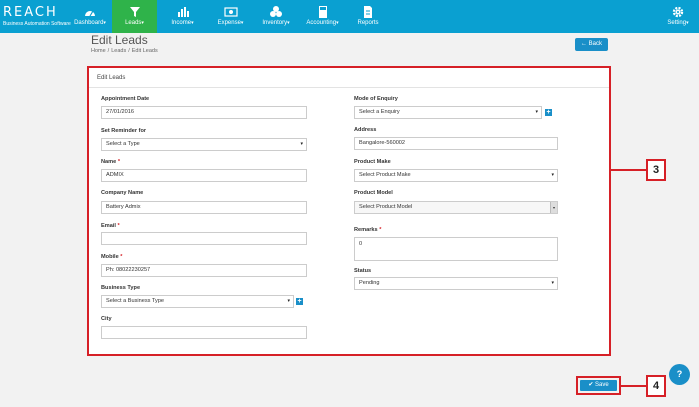  Describe the element at coordinates (204, 144) in the screenshot. I see `reminder-select: Select a Type ▾` at that location.